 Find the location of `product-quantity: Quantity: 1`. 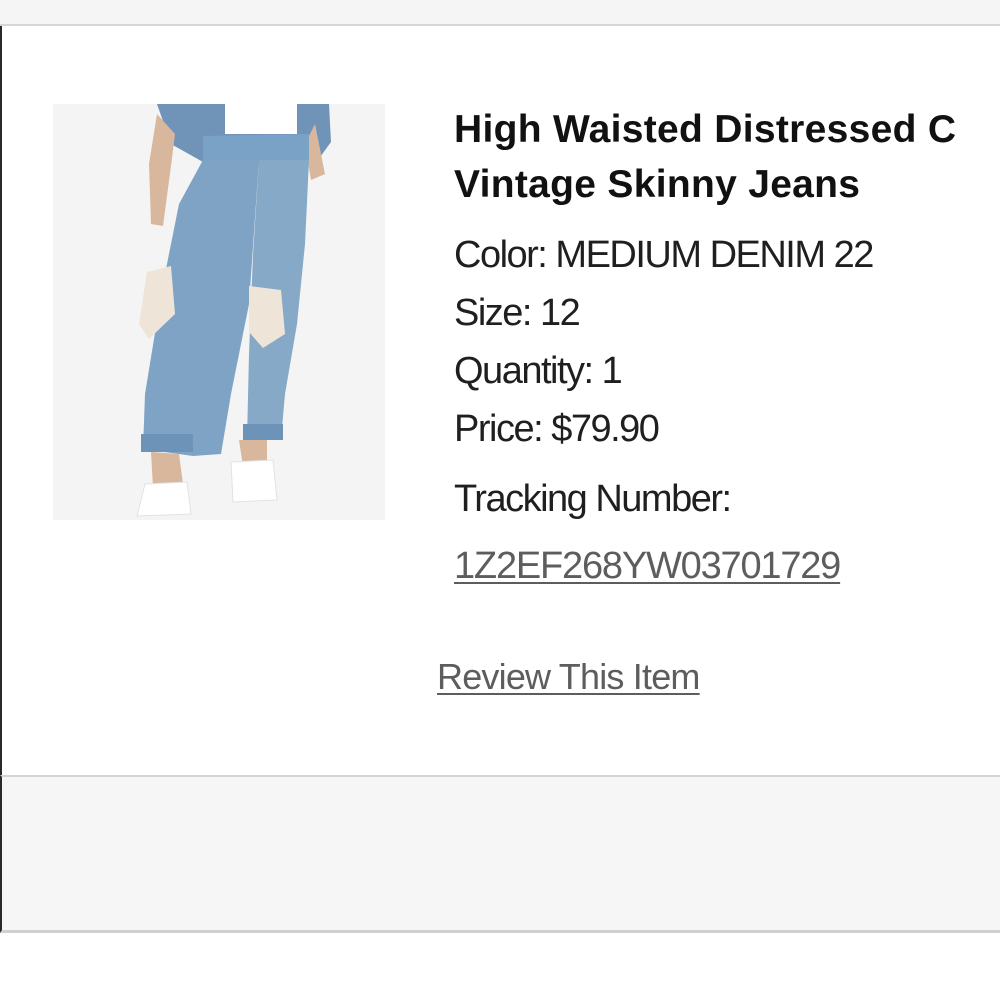

product-quantity: Quantity: 1 is located at coordinates (538, 371).